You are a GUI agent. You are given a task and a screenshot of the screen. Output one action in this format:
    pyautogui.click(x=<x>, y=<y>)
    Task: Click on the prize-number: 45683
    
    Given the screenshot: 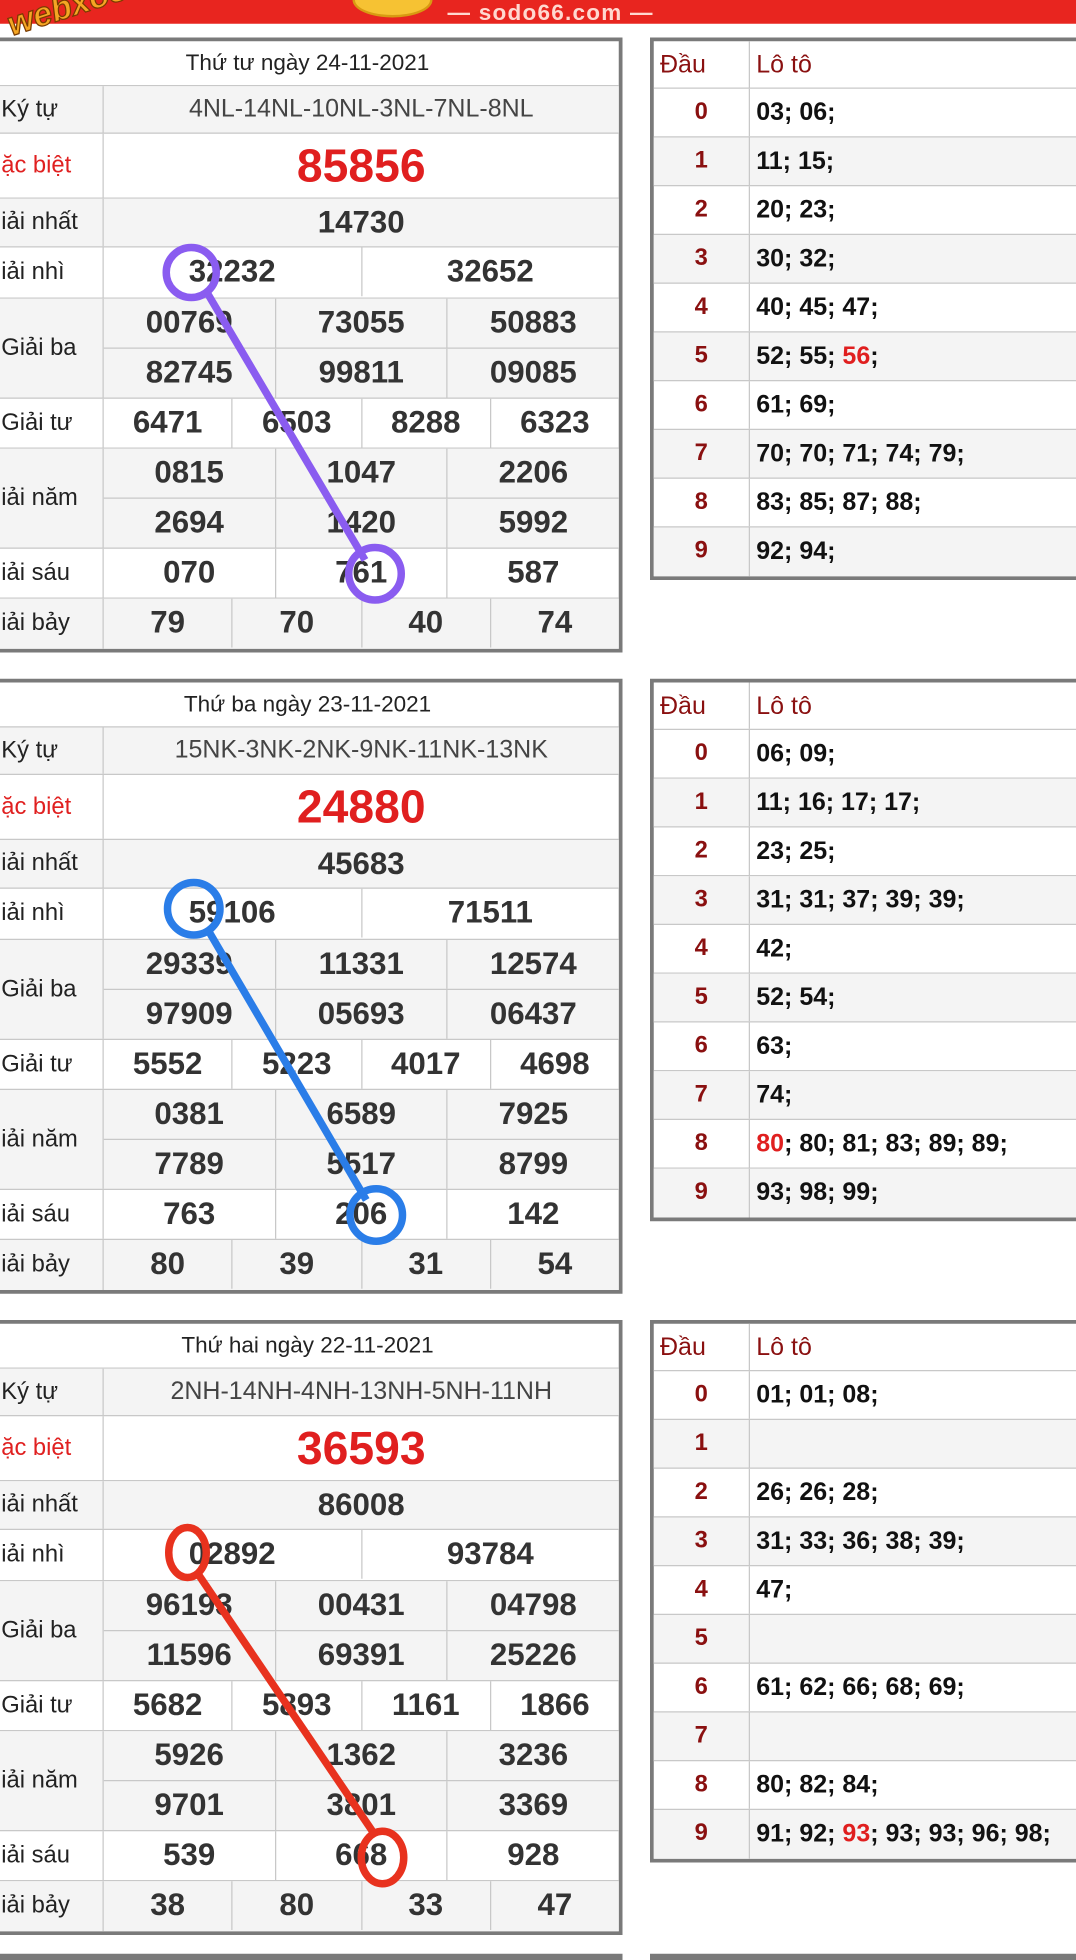 What is the action you would take?
    pyautogui.click(x=361, y=864)
    